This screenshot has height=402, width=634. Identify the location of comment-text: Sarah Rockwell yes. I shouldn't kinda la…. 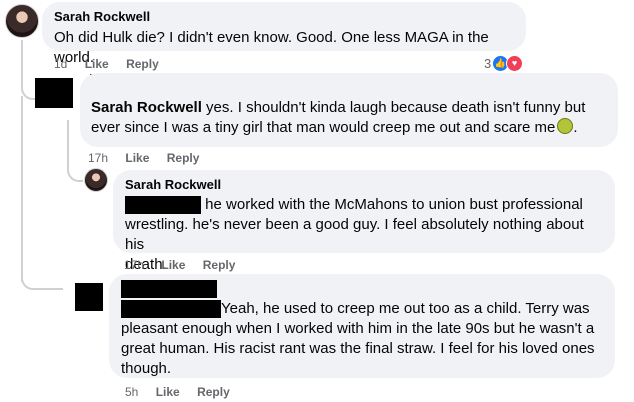
(338, 117).